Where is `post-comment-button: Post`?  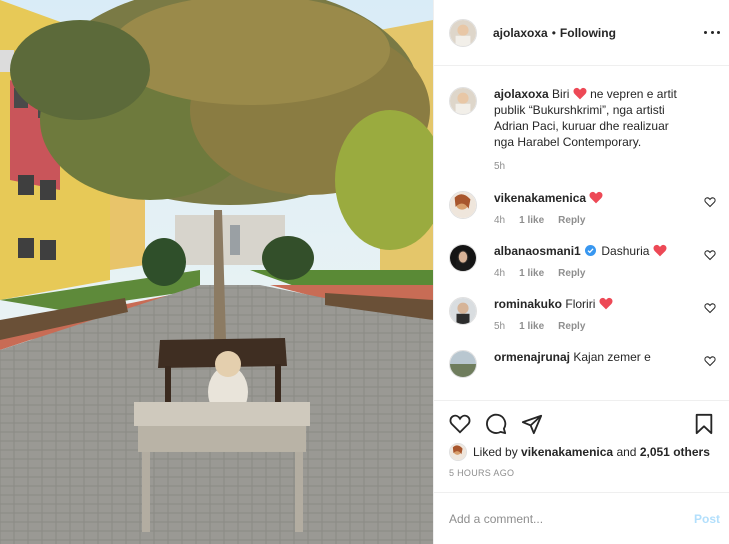 post-comment-button: Post is located at coordinates (707, 519).